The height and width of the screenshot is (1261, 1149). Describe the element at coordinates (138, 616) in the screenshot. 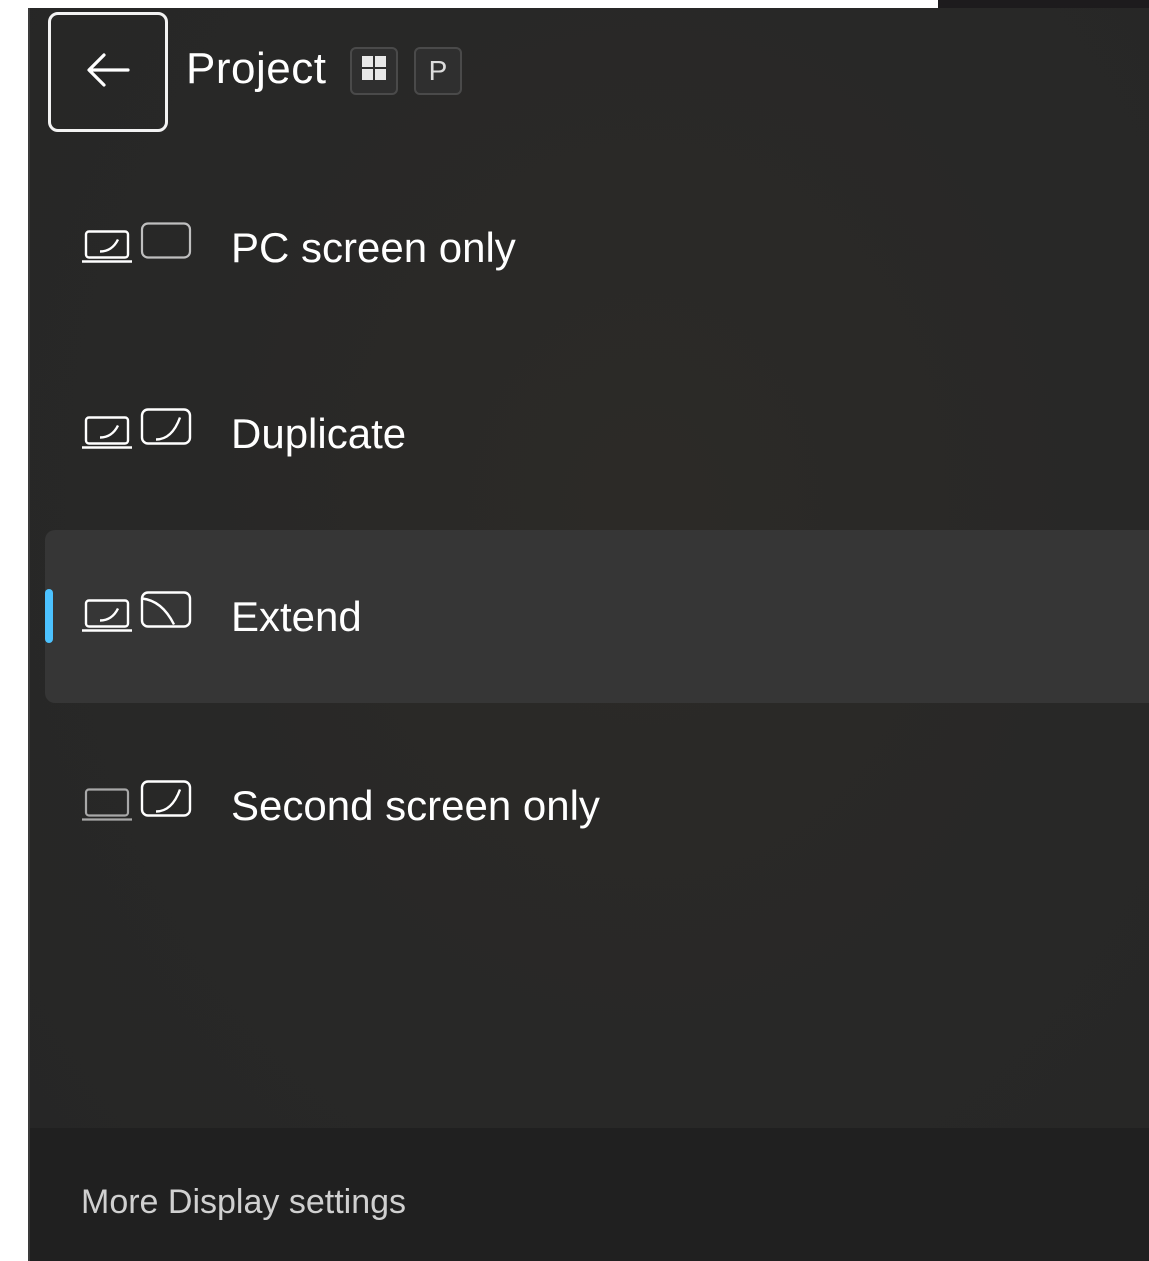

I see `extend-icon` at that location.